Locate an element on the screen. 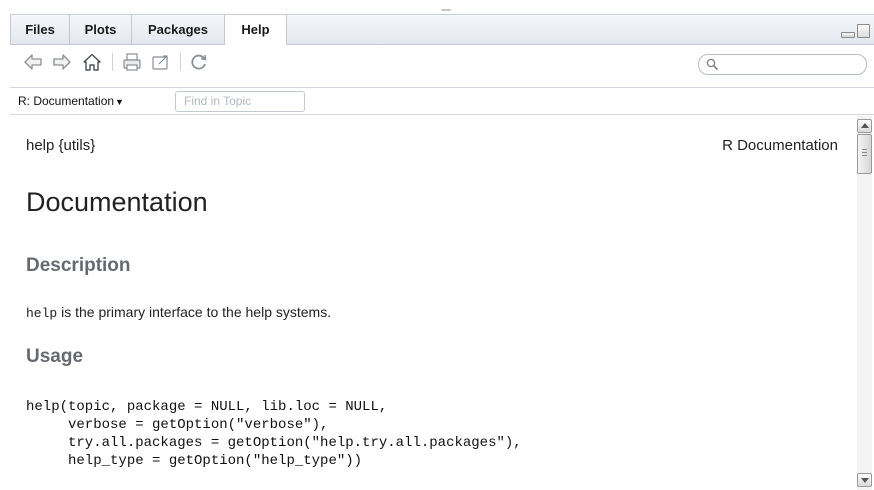 The image size is (874, 490). tab-help: Help is located at coordinates (256, 30).